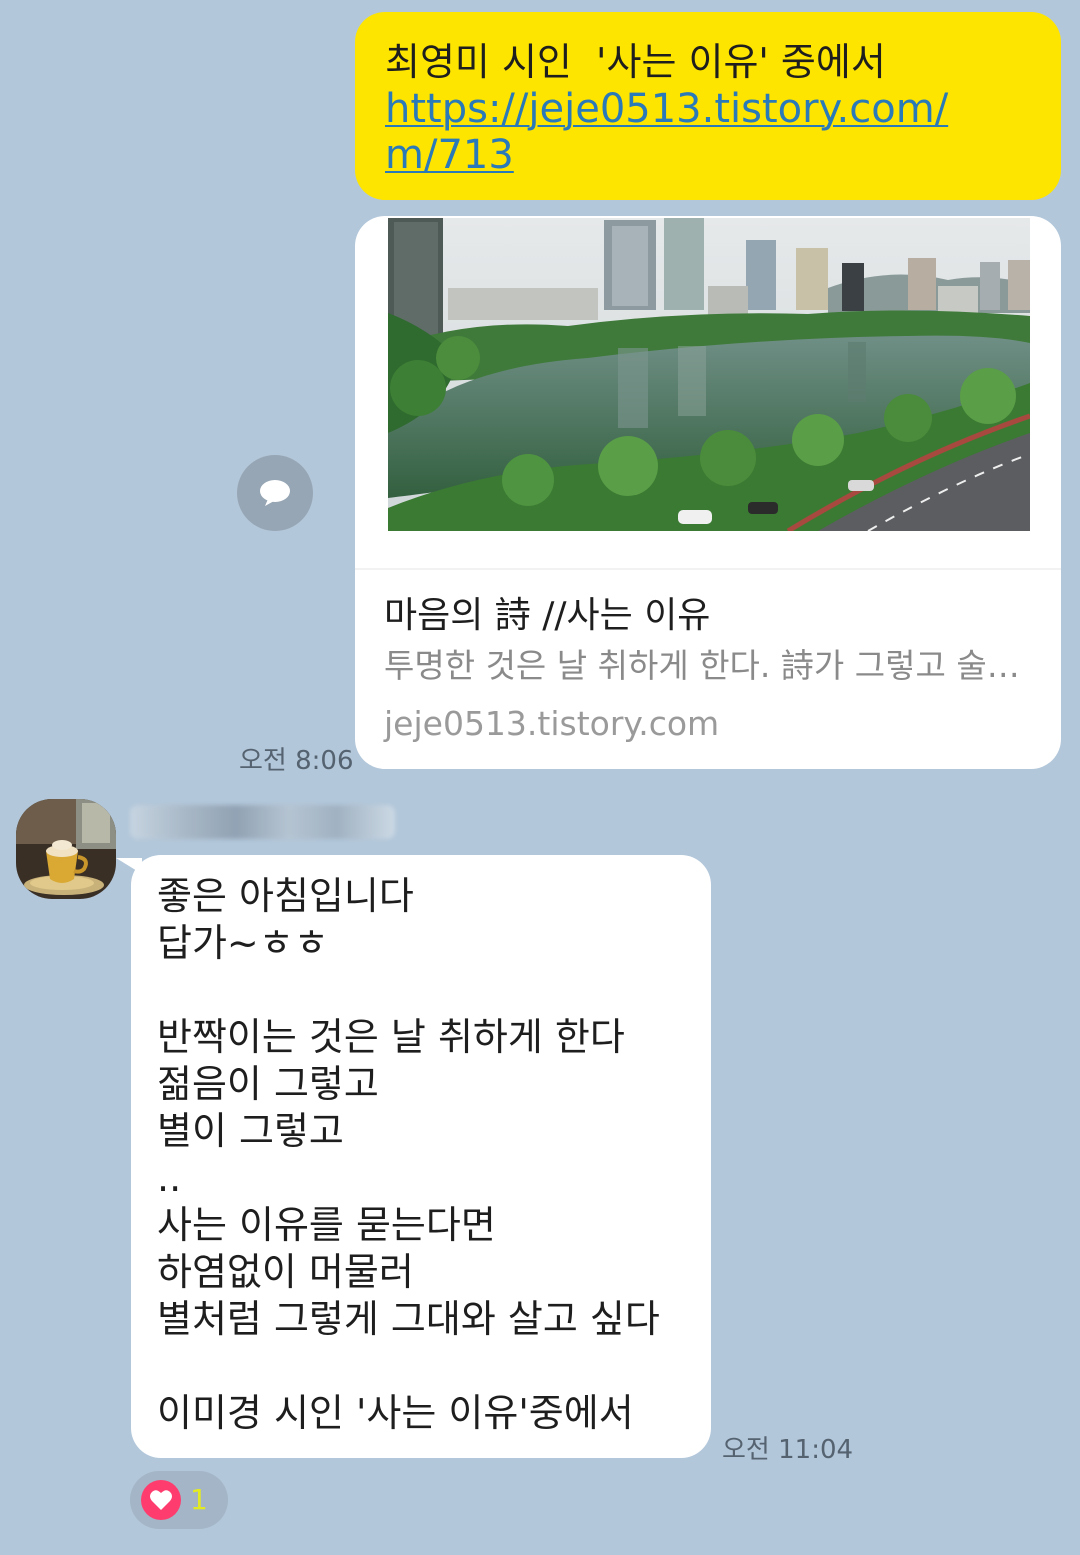 The width and height of the screenshot is (1080, 1555). Describe the element at coordinates (161, 1500) in the screenshot. I see `heart-icon` at that location.